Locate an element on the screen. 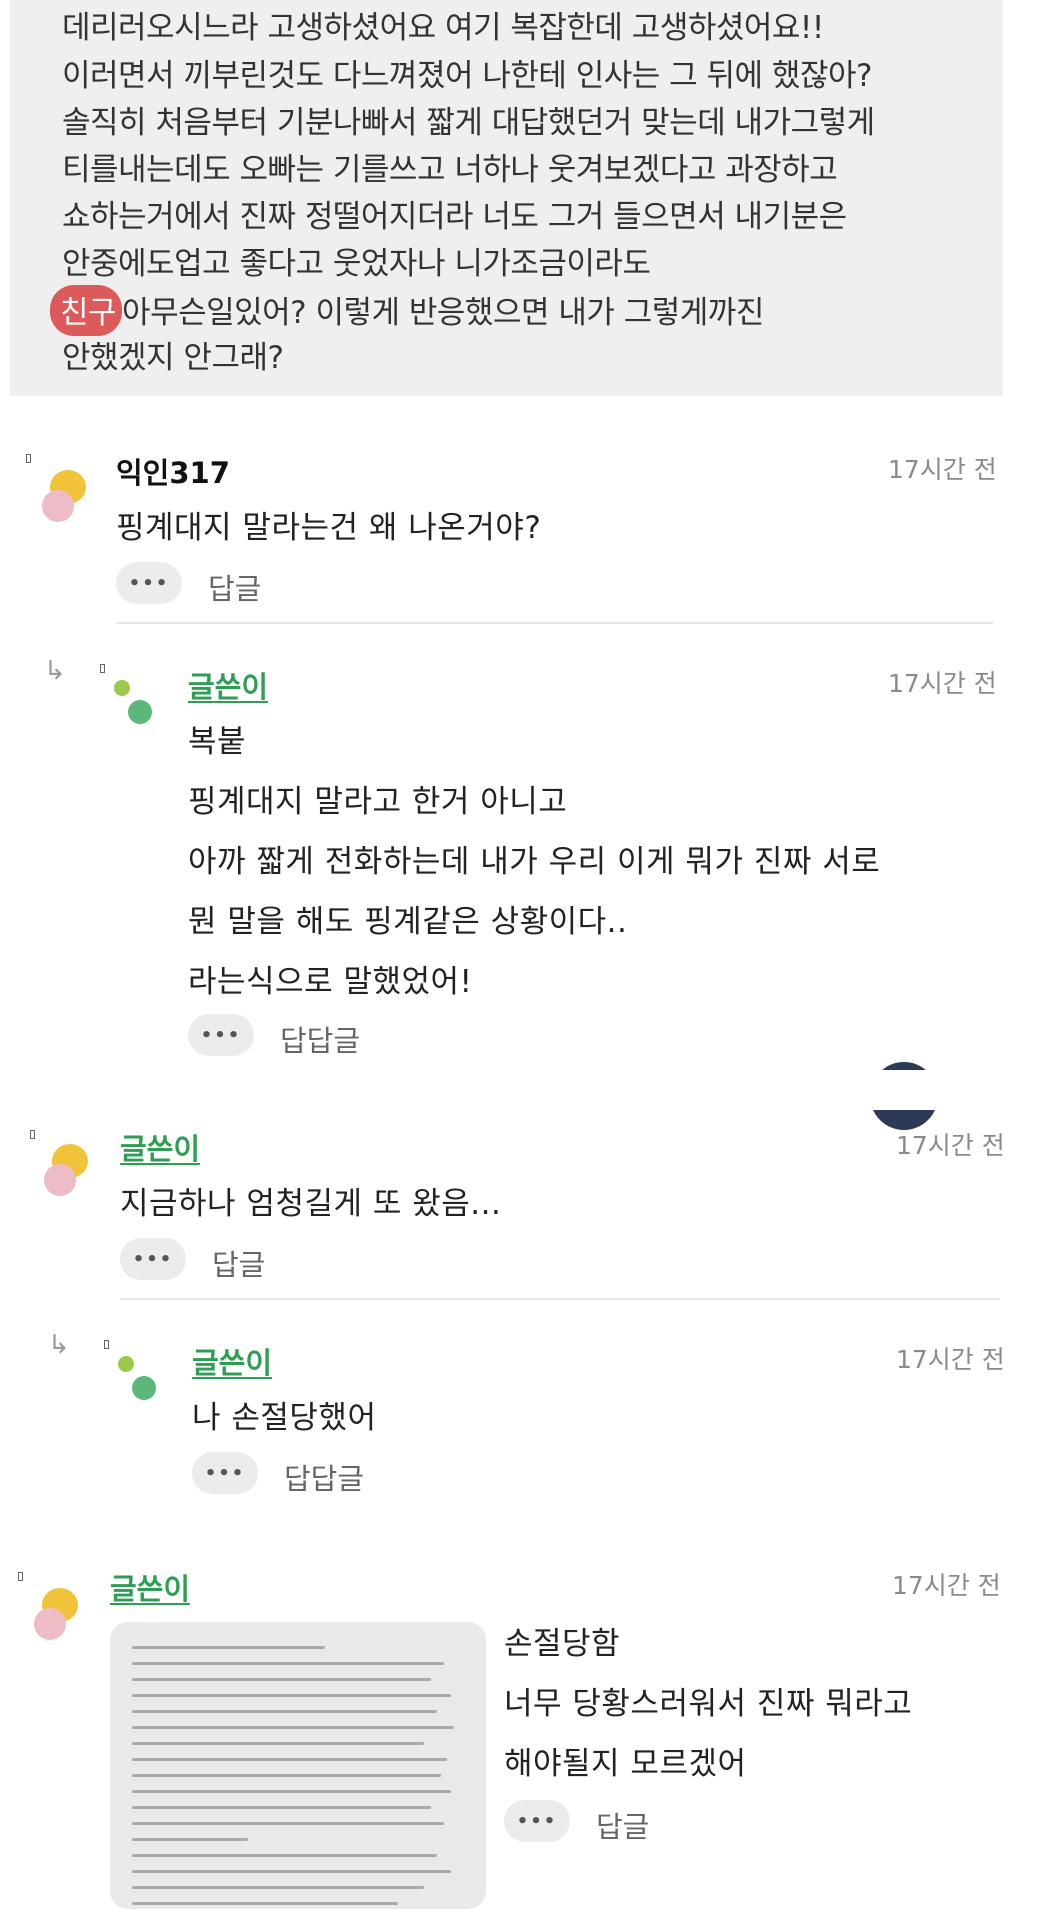 The width and height of the screenshot is (1039, 1916). excerpt-line: 이러면서 끼부린것도 다느껴졌어 나한테 인사는 그 뒤에 했잖아? is located at coordinates (467, 76).